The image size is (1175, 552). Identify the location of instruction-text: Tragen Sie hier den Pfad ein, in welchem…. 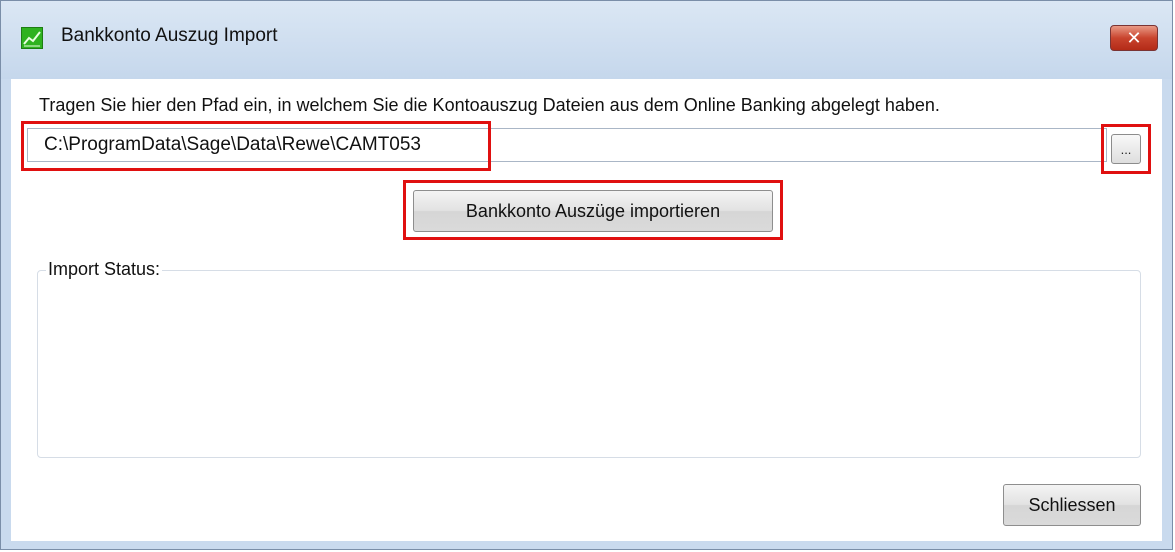
(489, 105).